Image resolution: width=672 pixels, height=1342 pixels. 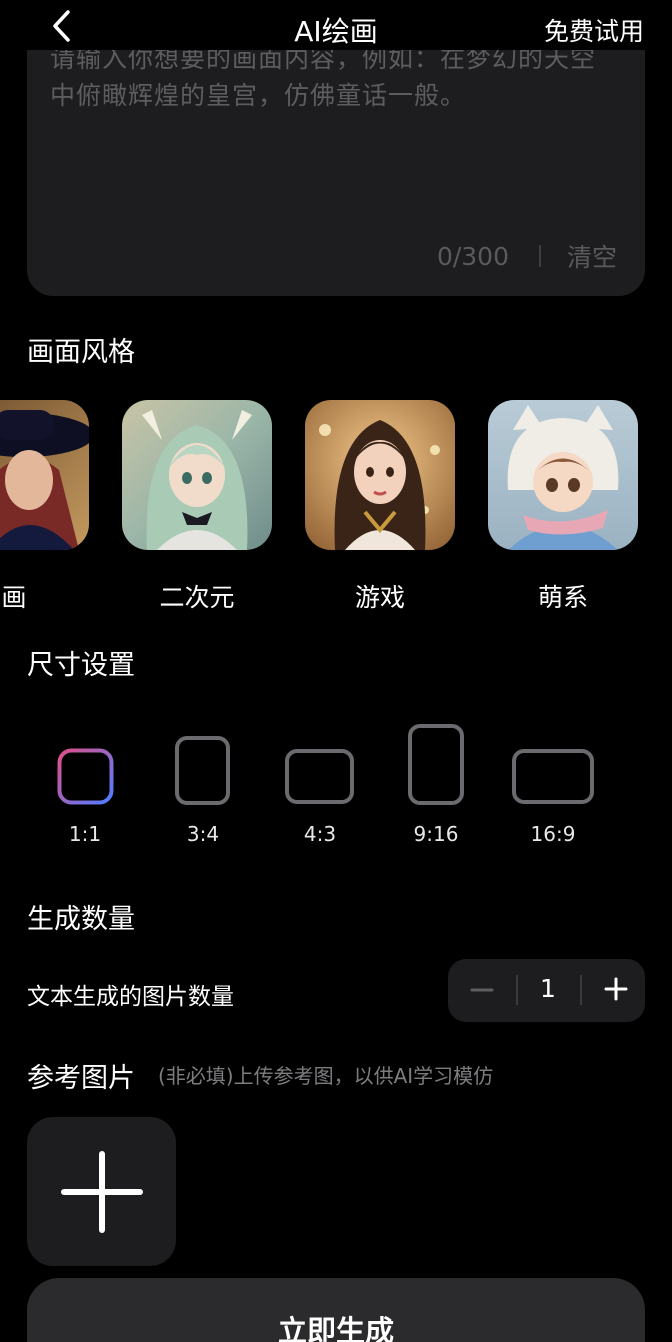 I want to click on count-label: 文本生成的图片数量, so click(x=130, y=997).